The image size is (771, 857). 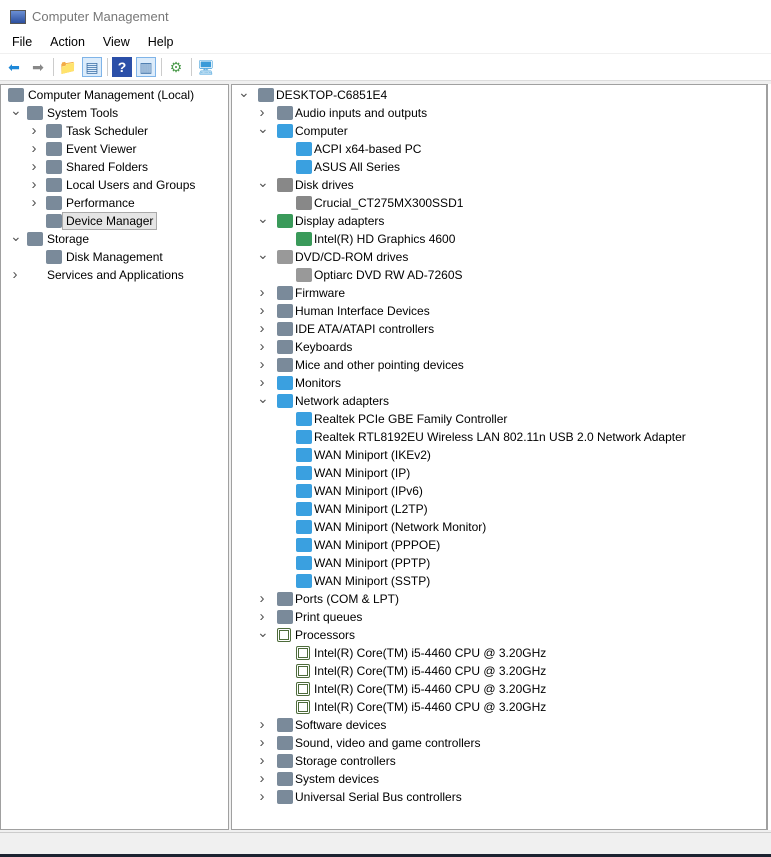 I want to click on back-arrow-icon: ⬅, so click(x=14, y=67).